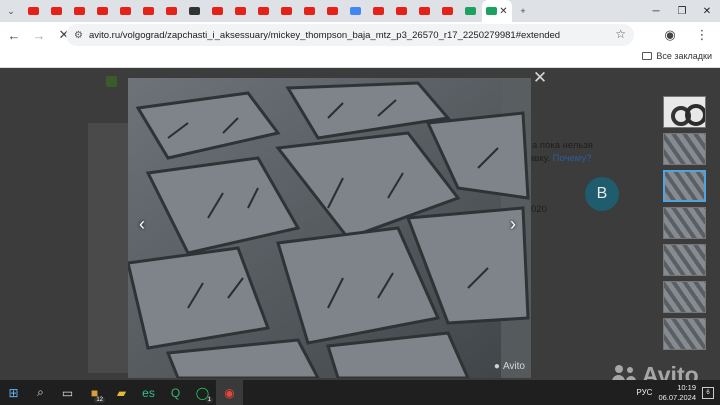 The image size is (720, 405). Describe the element at coordinates (503, 11) in the screenshot. I see `close-tab-button: ✕` at that location.